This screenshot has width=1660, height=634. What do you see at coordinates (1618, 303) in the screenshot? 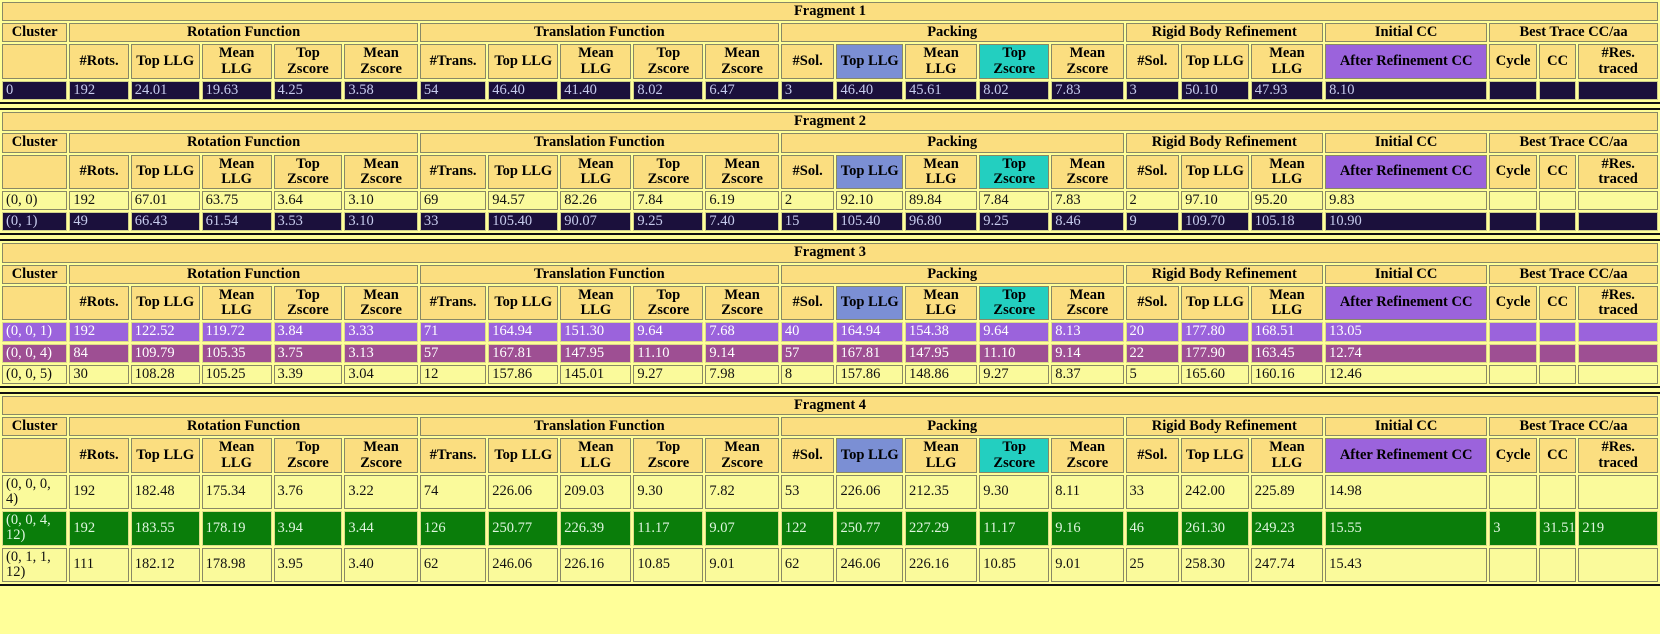
I see `column-header-bt_res: #Res. traced` at bounding box center [1618, 303].